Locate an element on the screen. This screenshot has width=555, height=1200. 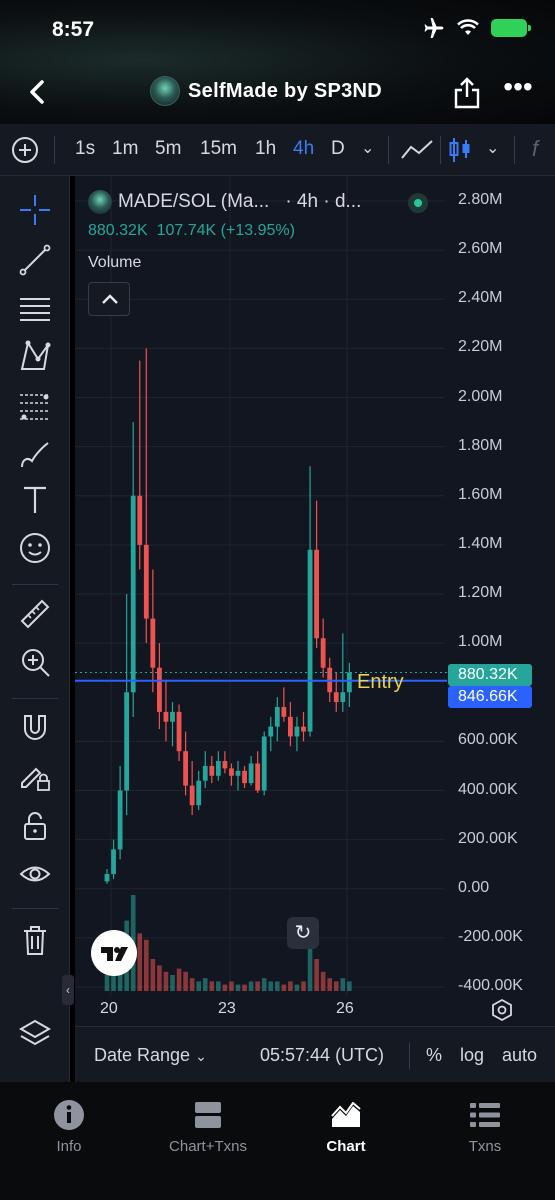
price-axis-tick-label: 1.60M is located at coordinates (480, 494).